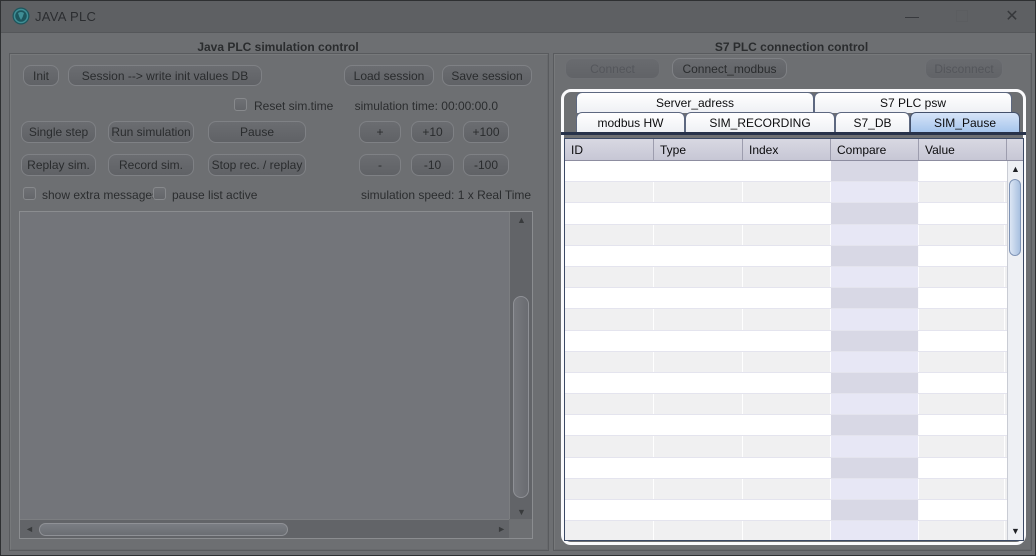 The width and height of the screenshot is (1036, 556). Describe the element at coordinates (518, 17) in the screenshot. I see `titlebar: JAVA PLC — ✕` at that location.